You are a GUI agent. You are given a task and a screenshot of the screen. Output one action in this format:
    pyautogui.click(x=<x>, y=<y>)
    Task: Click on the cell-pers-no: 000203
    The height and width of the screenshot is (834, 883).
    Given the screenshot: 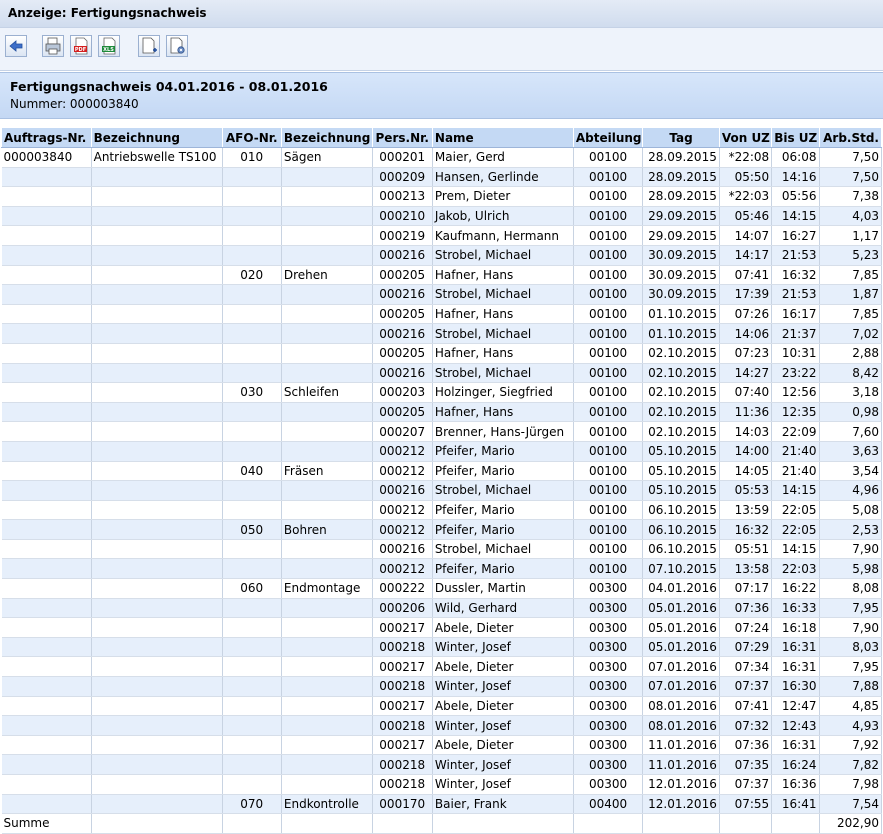 What is the action you would take?
    pyautogui.click(x=402, y=392)
    